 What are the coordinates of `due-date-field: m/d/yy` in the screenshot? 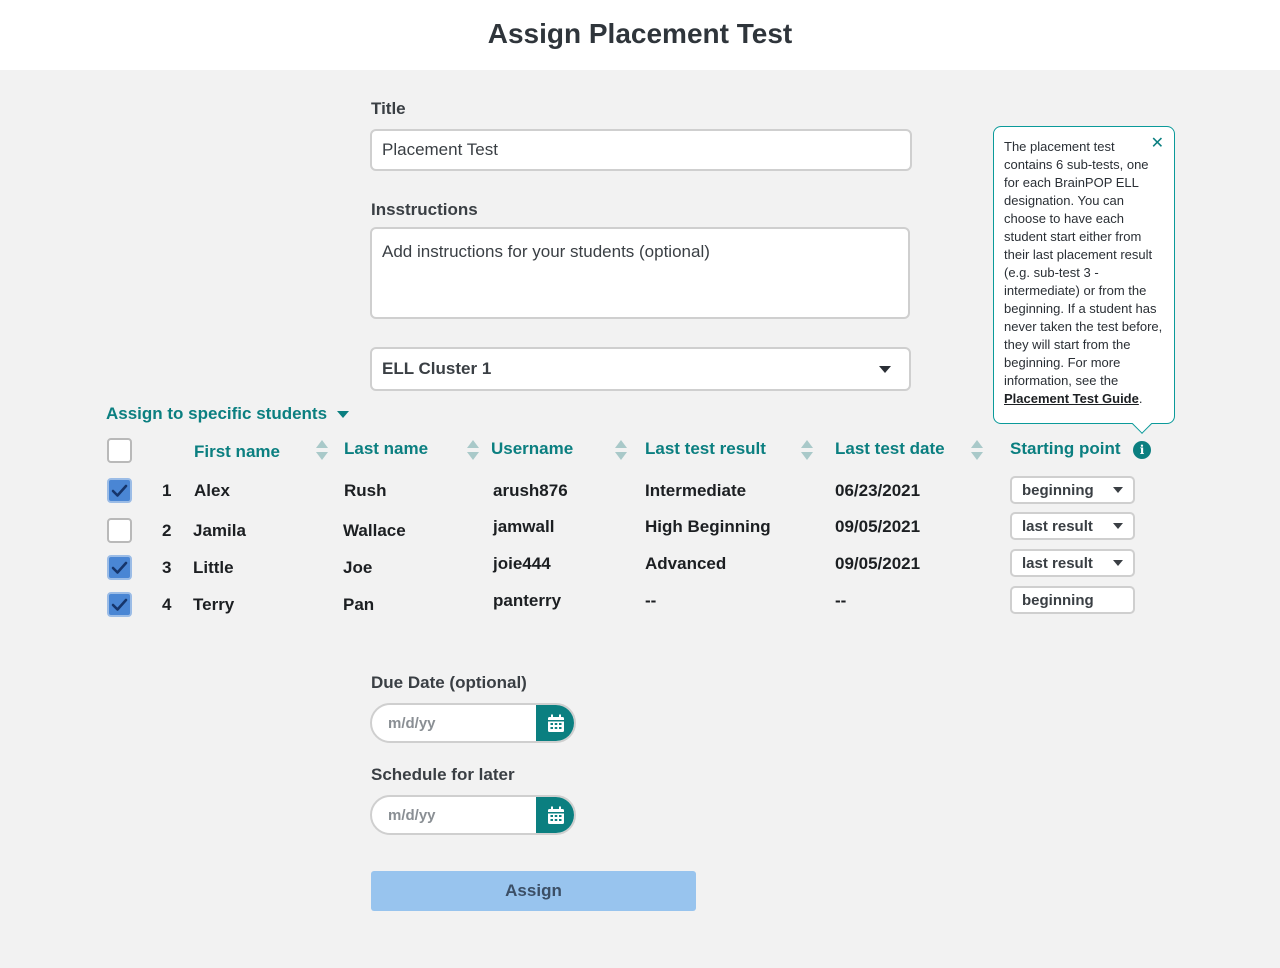 It's located at (473, 723).